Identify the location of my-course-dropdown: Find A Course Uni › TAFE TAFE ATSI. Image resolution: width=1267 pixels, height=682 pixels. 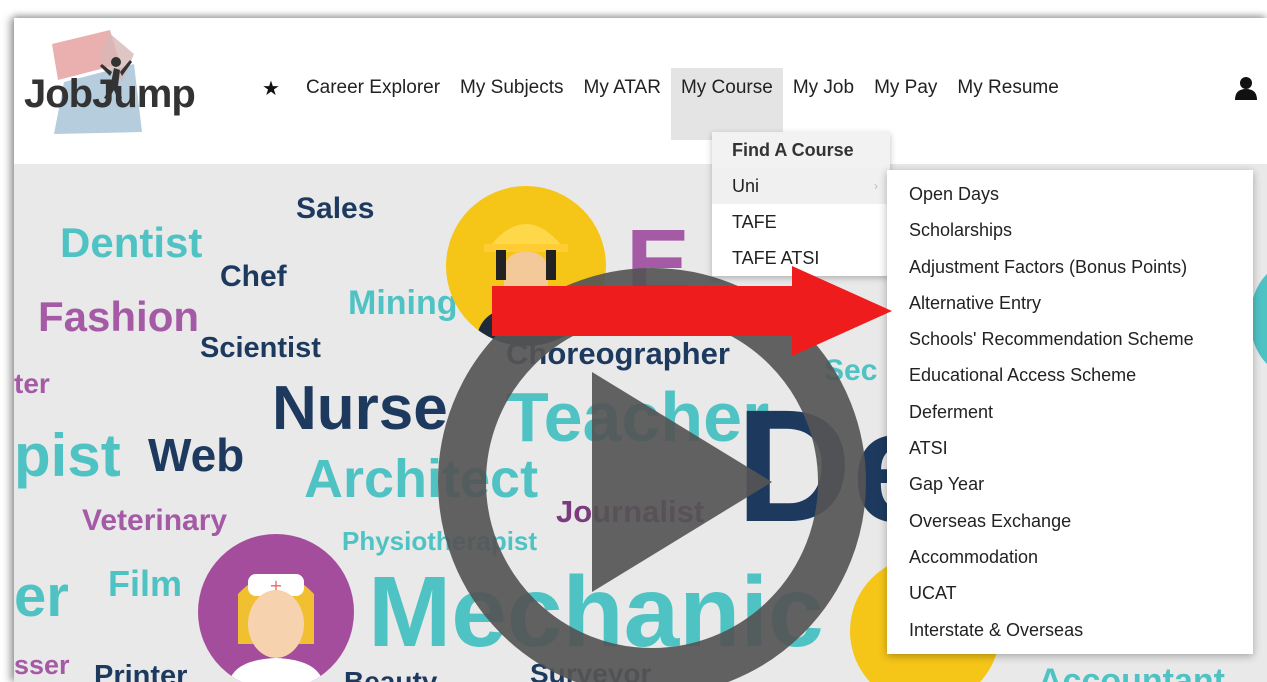
(801, 204).